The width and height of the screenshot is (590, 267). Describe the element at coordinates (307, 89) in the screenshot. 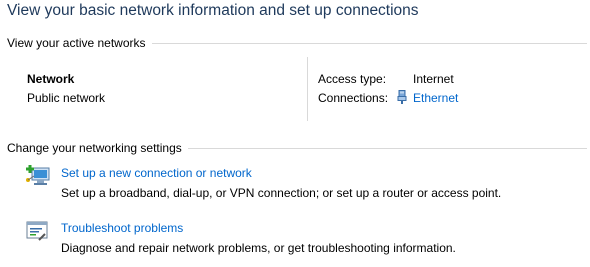

I see `network-info-divider` at that location.